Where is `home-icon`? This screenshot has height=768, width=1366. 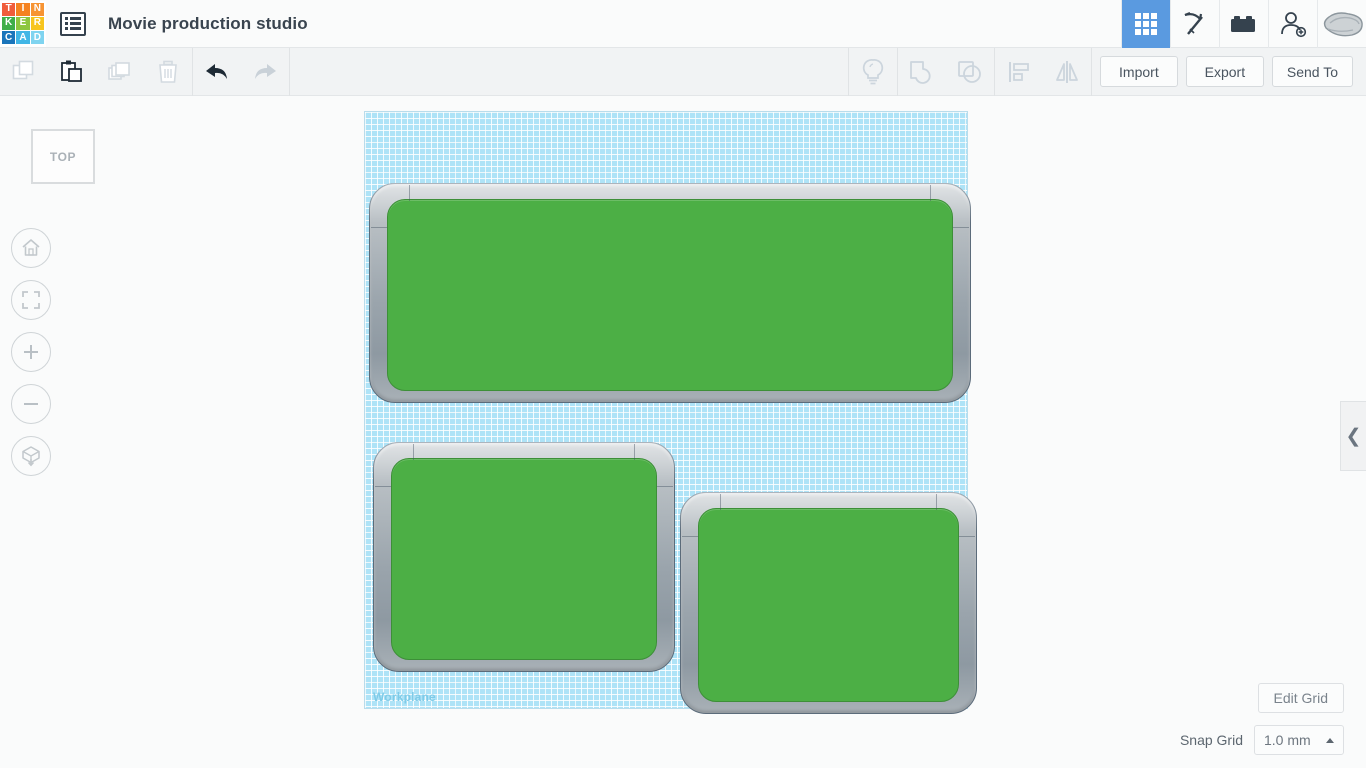
home-icon is located at coordinates (31, 247).